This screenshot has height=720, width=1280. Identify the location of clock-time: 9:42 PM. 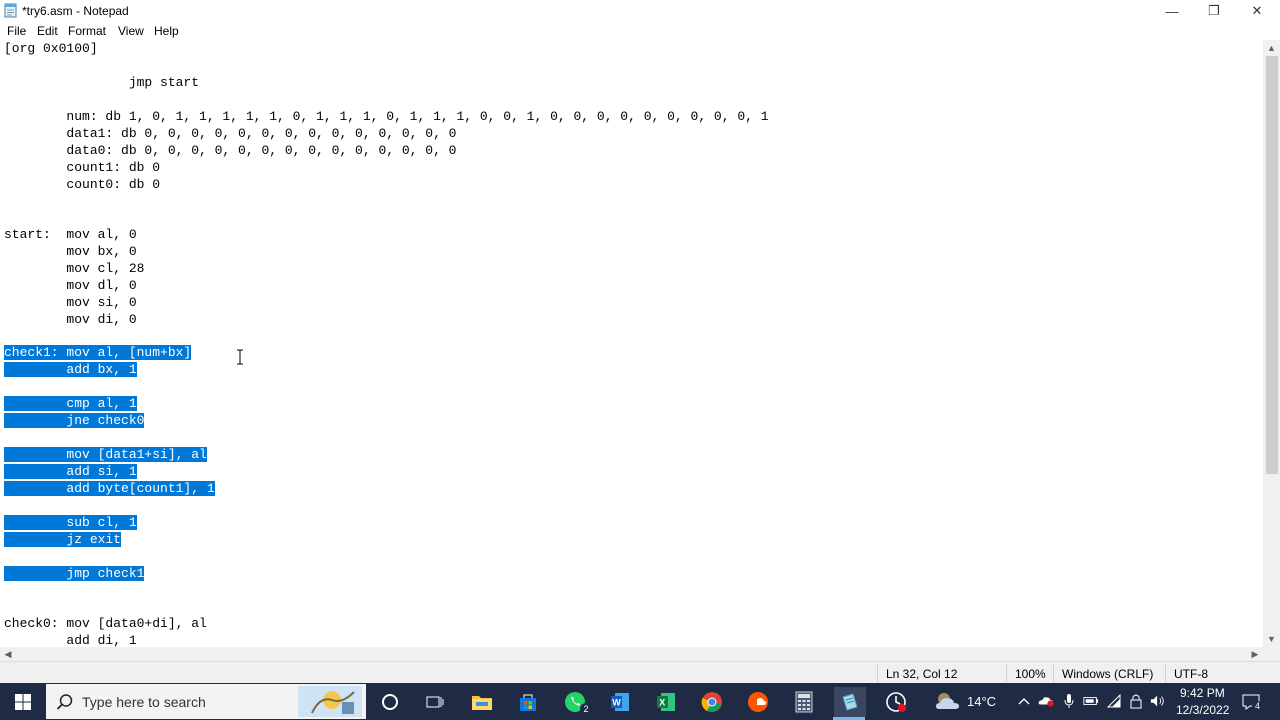
(1202, 693).